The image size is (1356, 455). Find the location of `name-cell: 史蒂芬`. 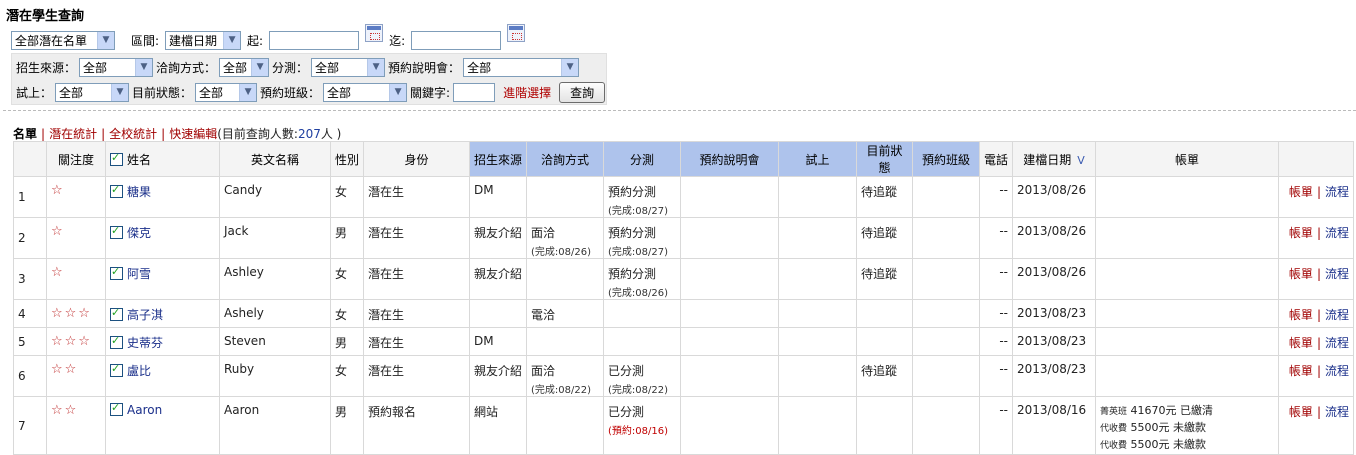

name-cell: 史蒂芬 is located at coordinates (162, 341).